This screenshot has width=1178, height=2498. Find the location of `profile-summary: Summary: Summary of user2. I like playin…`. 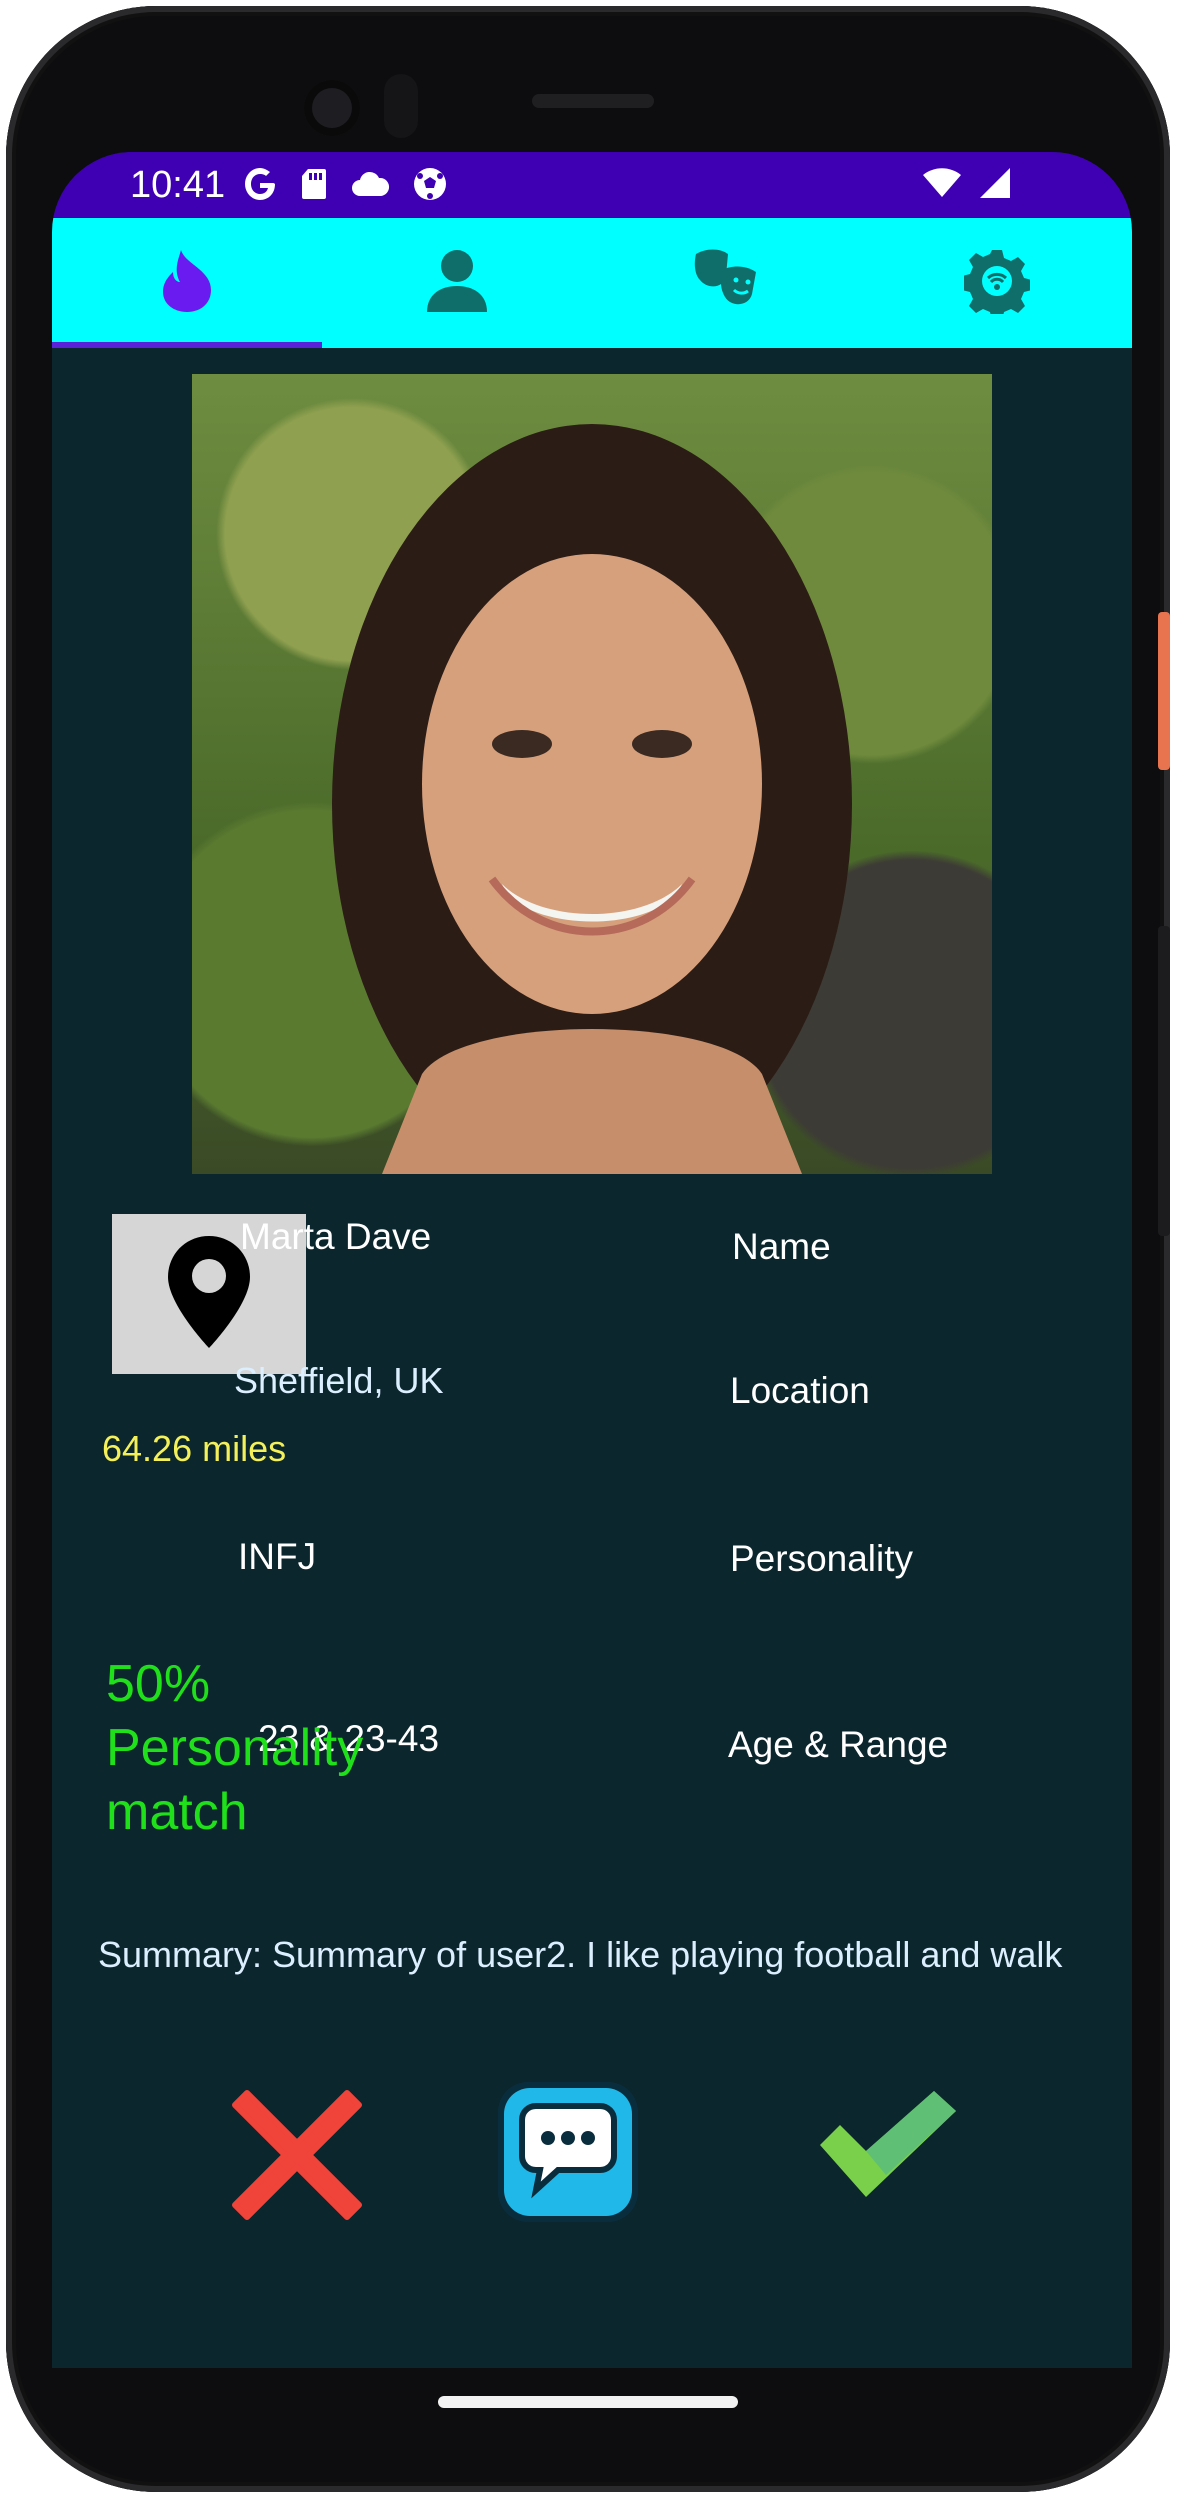

profile-summary: Summary: Summary of user2. I like playin… is located at coordinates (580, 1954).